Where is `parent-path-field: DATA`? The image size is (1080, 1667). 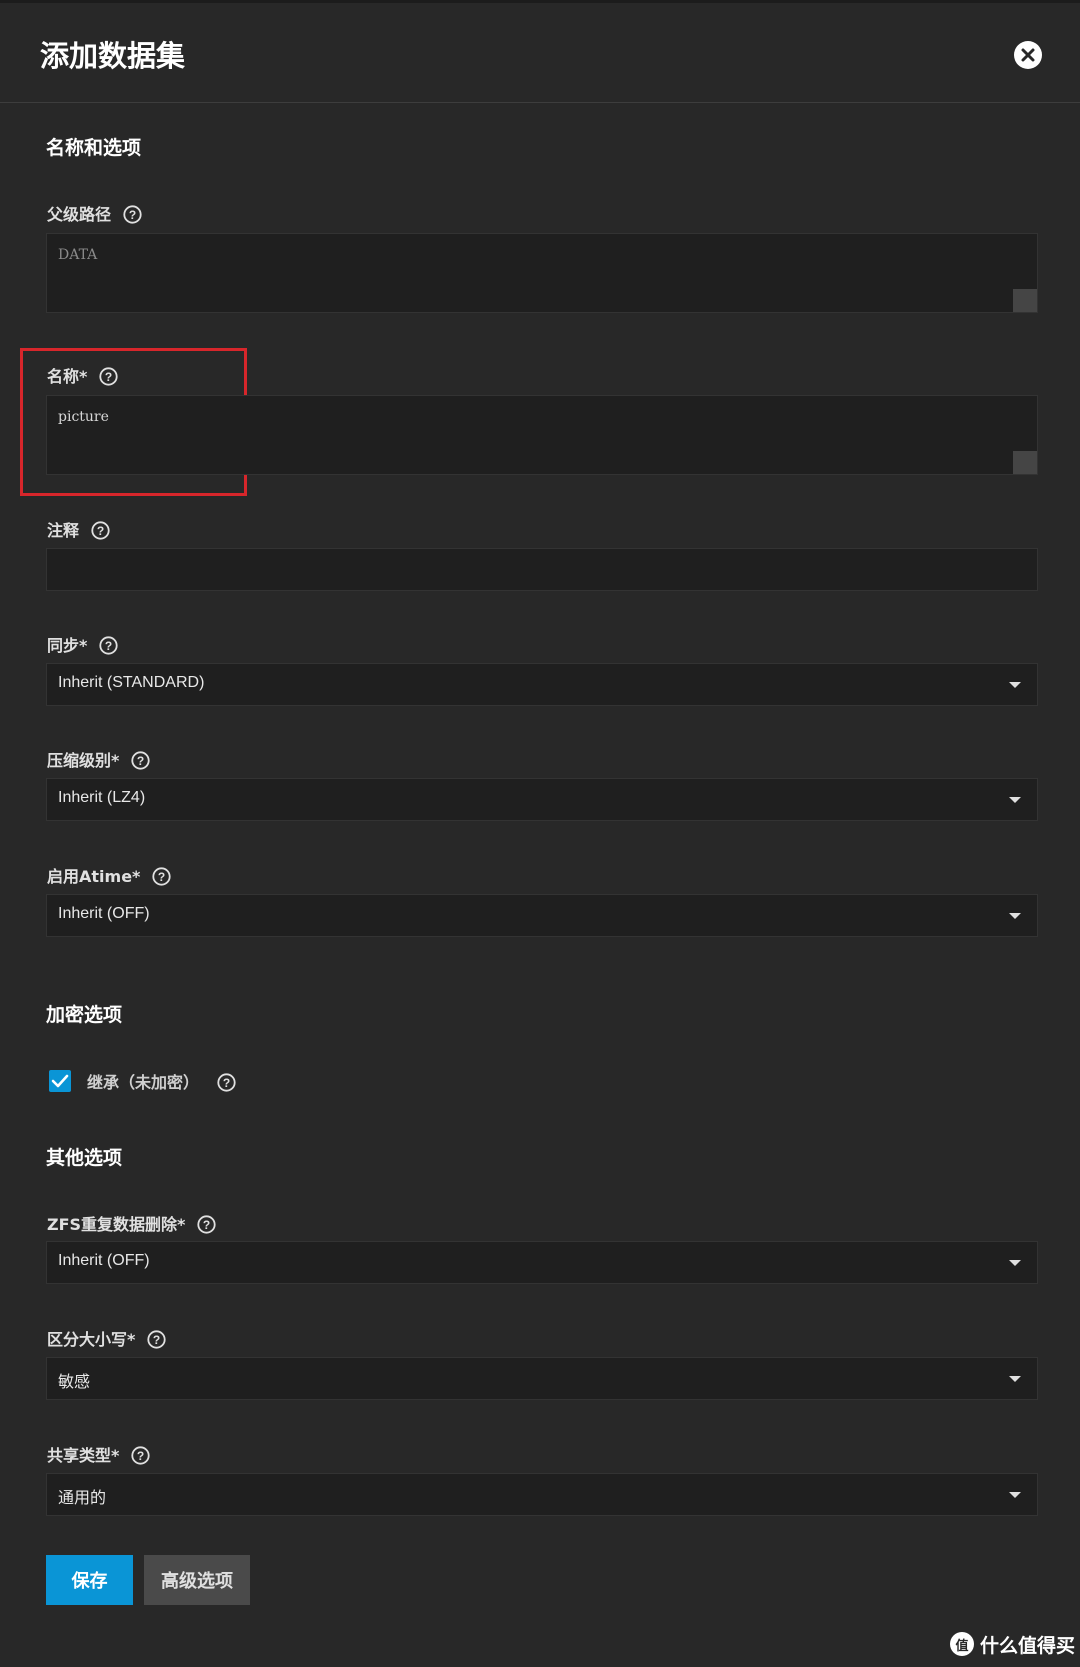 parent-path-field: DATA is located at coordinates (542, 273).